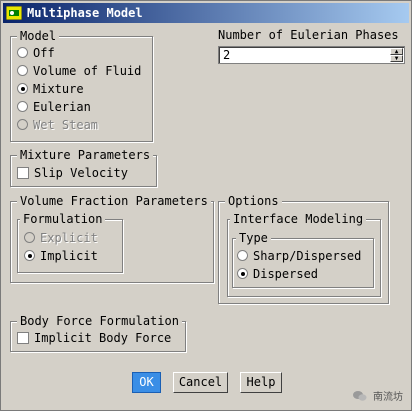 The width and height of the screenshot is (414, 413). What do you see at coordinates (146, 382) in the screenshot?
I see `ok-button: OK` at bounding box center [146, 382].